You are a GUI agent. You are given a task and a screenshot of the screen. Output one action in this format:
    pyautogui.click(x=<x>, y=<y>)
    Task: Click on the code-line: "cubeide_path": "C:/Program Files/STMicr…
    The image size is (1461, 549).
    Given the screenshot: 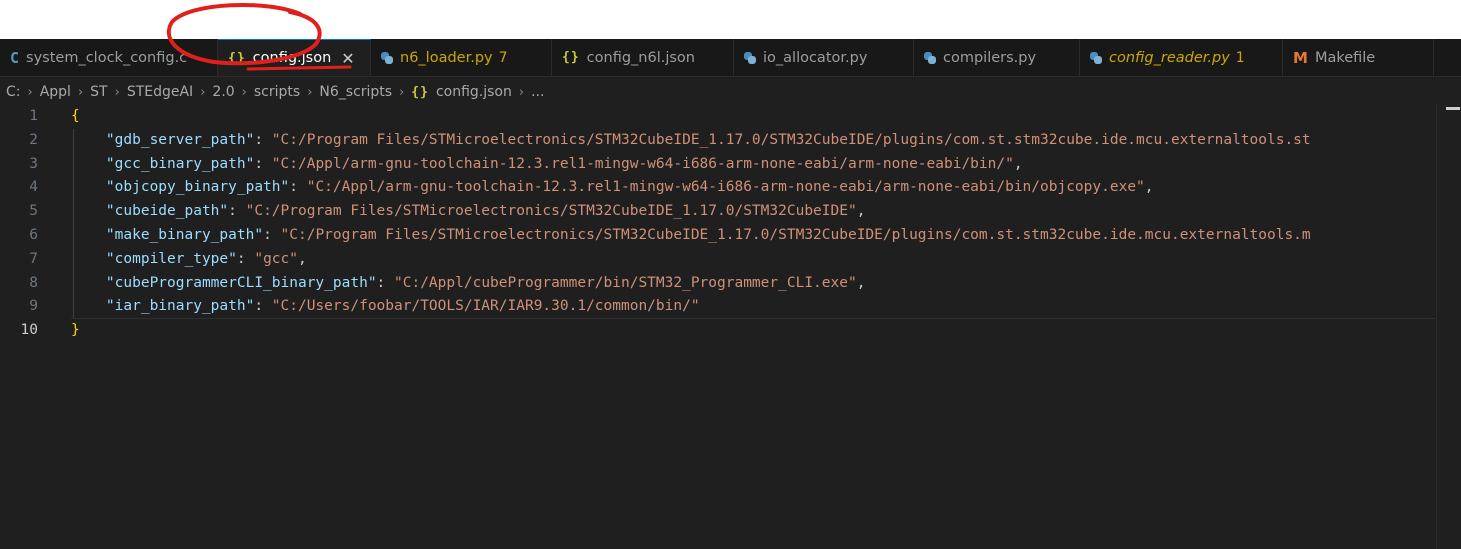 What is the action you would take?
    pyautogui.click(x=485, y=211)
    